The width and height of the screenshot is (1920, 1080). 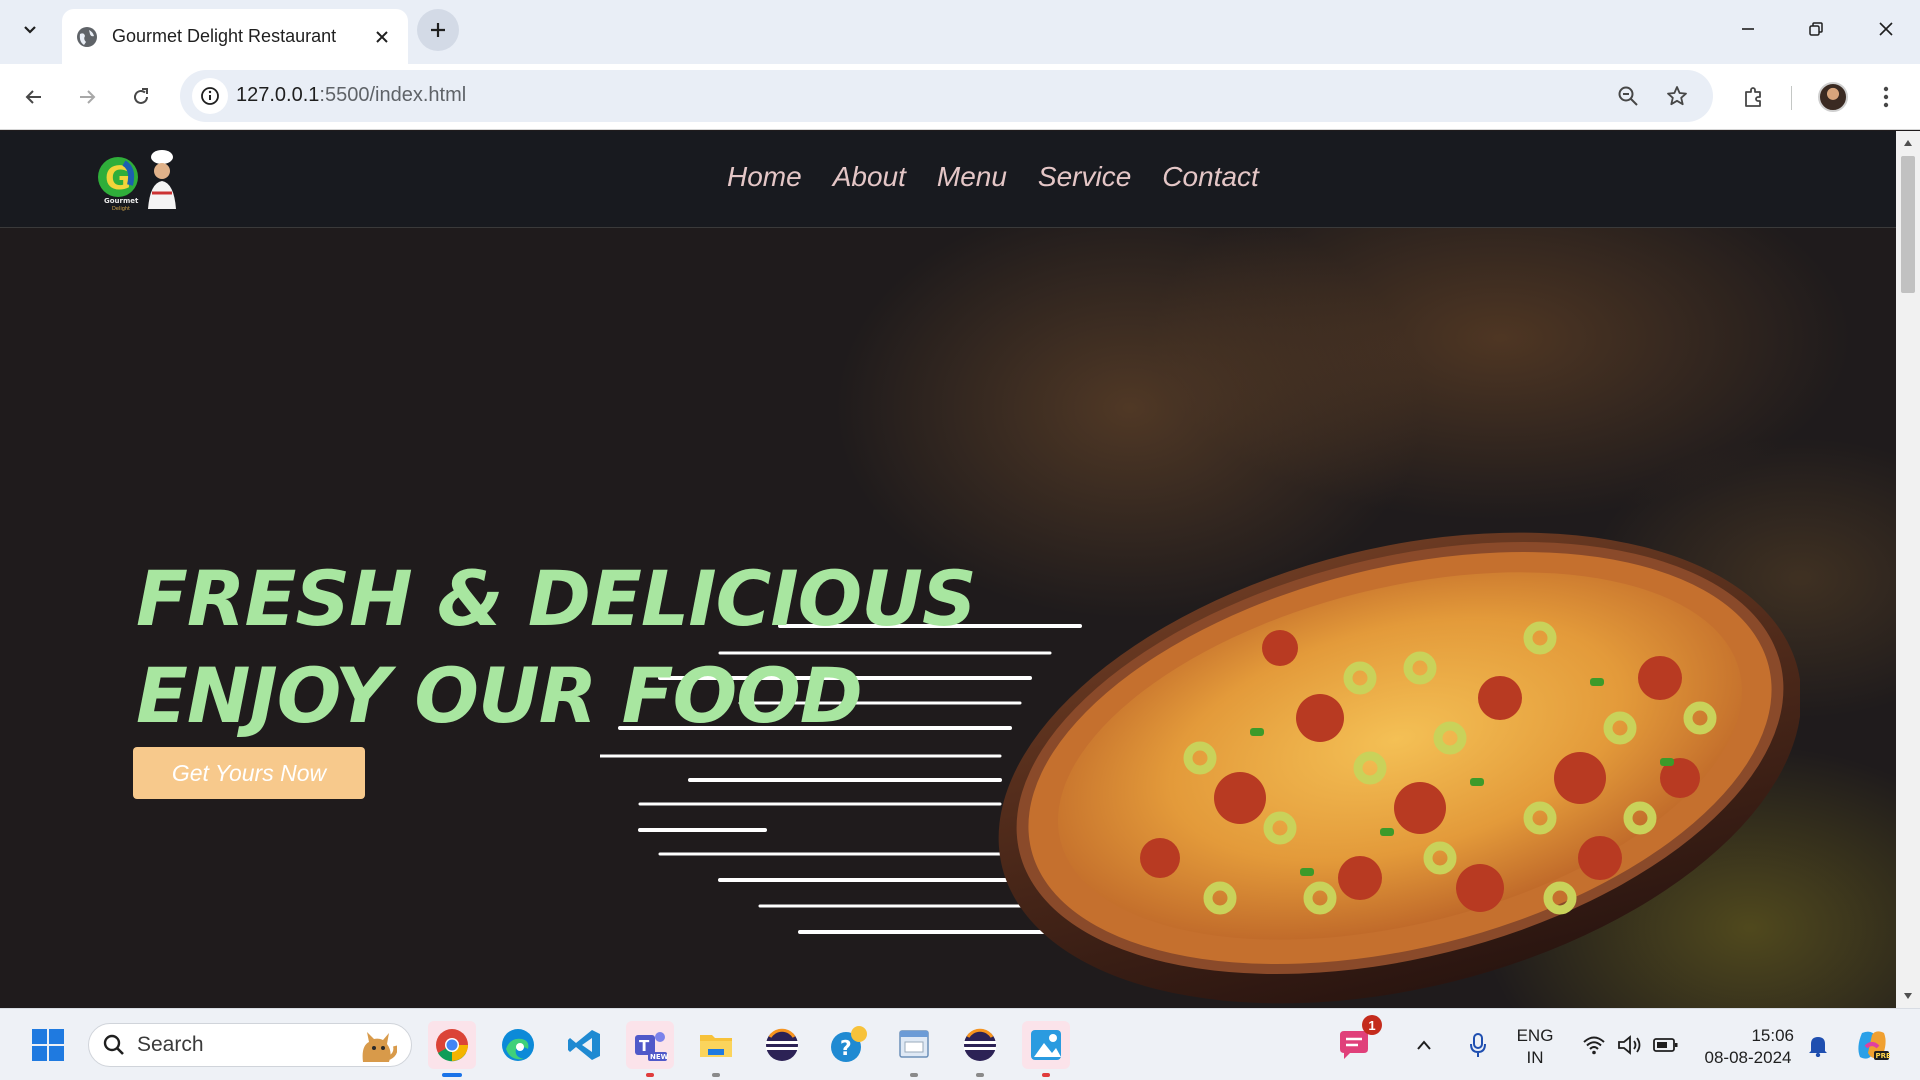 I want to click on main-nav: Home About Menu Service Contact, so click(x=1008, y=177).